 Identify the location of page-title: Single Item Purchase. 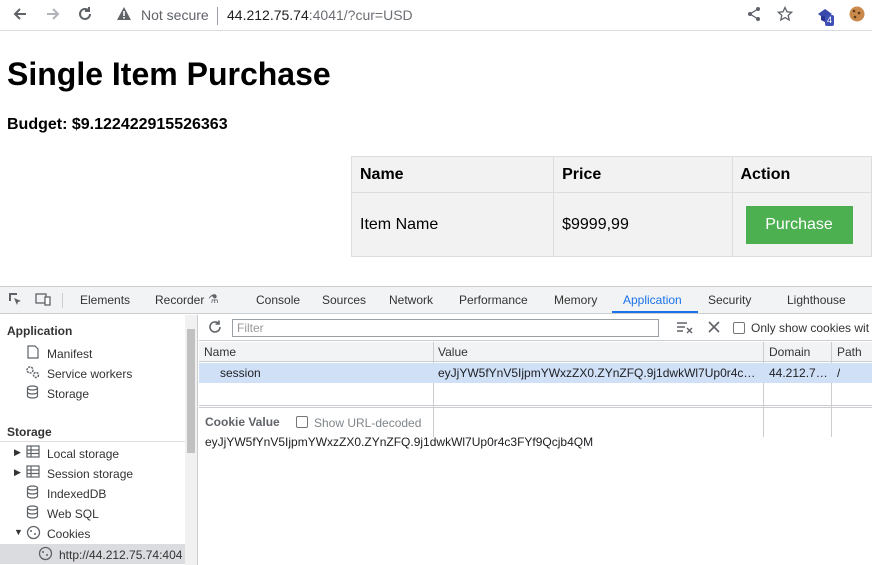
(169, 74).